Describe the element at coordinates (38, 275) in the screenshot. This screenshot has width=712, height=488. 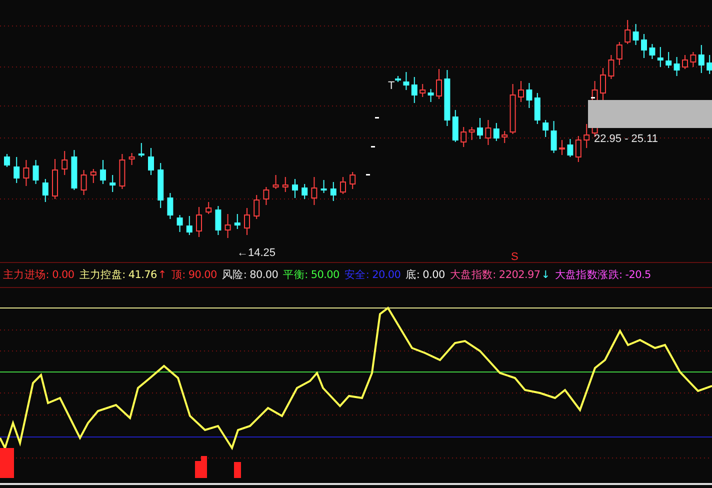
I see `indicator-value: 主力进场: 0.00` at that location.